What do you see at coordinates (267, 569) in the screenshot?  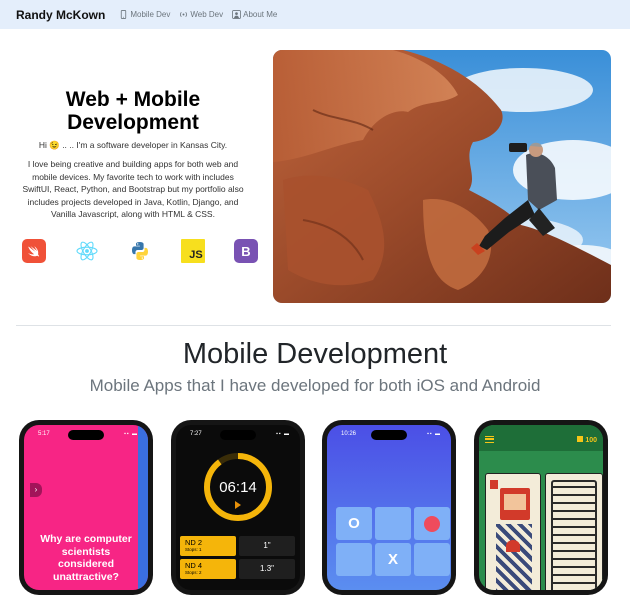 I see `lap-value: 1.3"` at bounding box center [267, 569].